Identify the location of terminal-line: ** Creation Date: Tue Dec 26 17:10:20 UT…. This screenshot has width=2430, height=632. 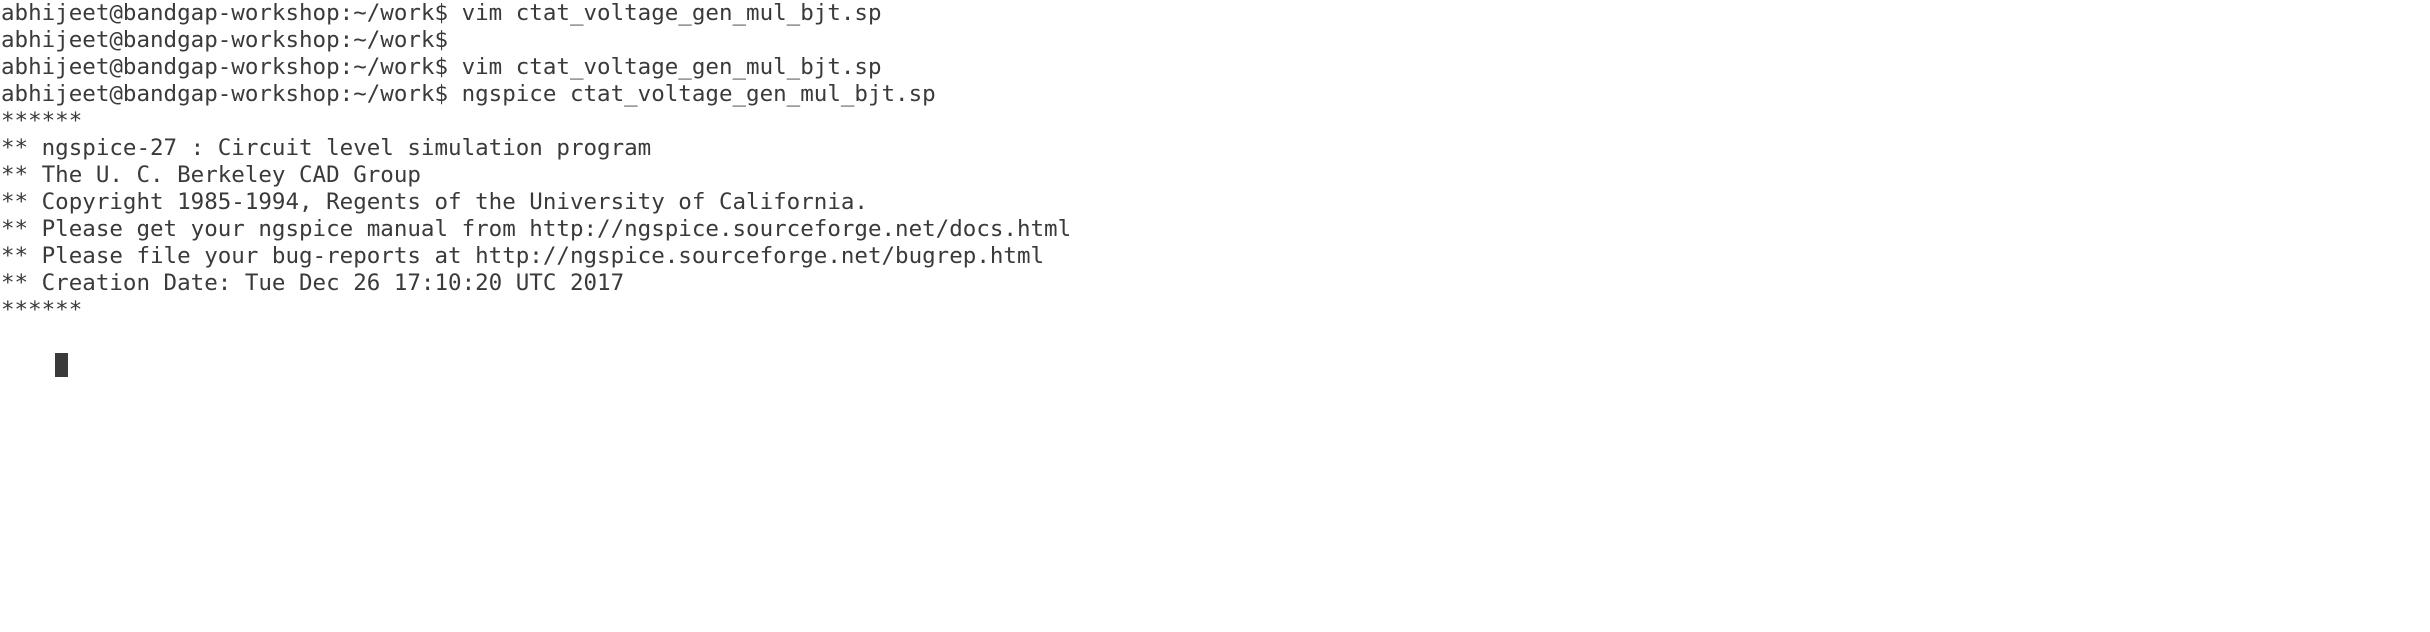
(313, 283).